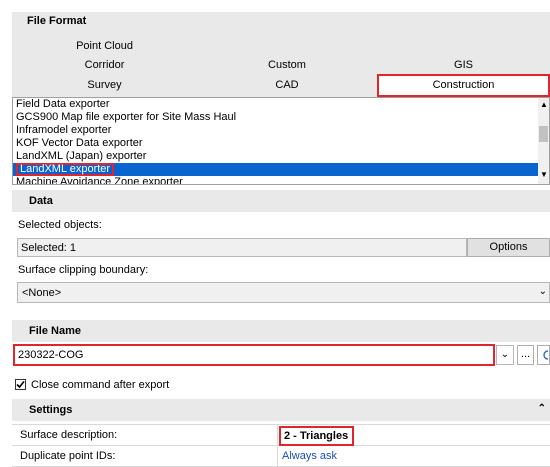 The height and width of the screenshot is (467, 550). Describe the element at coordinates (83, 270) in the screenshot. I see `surface-clipping-label: Surface clipping boundary:` at that location.